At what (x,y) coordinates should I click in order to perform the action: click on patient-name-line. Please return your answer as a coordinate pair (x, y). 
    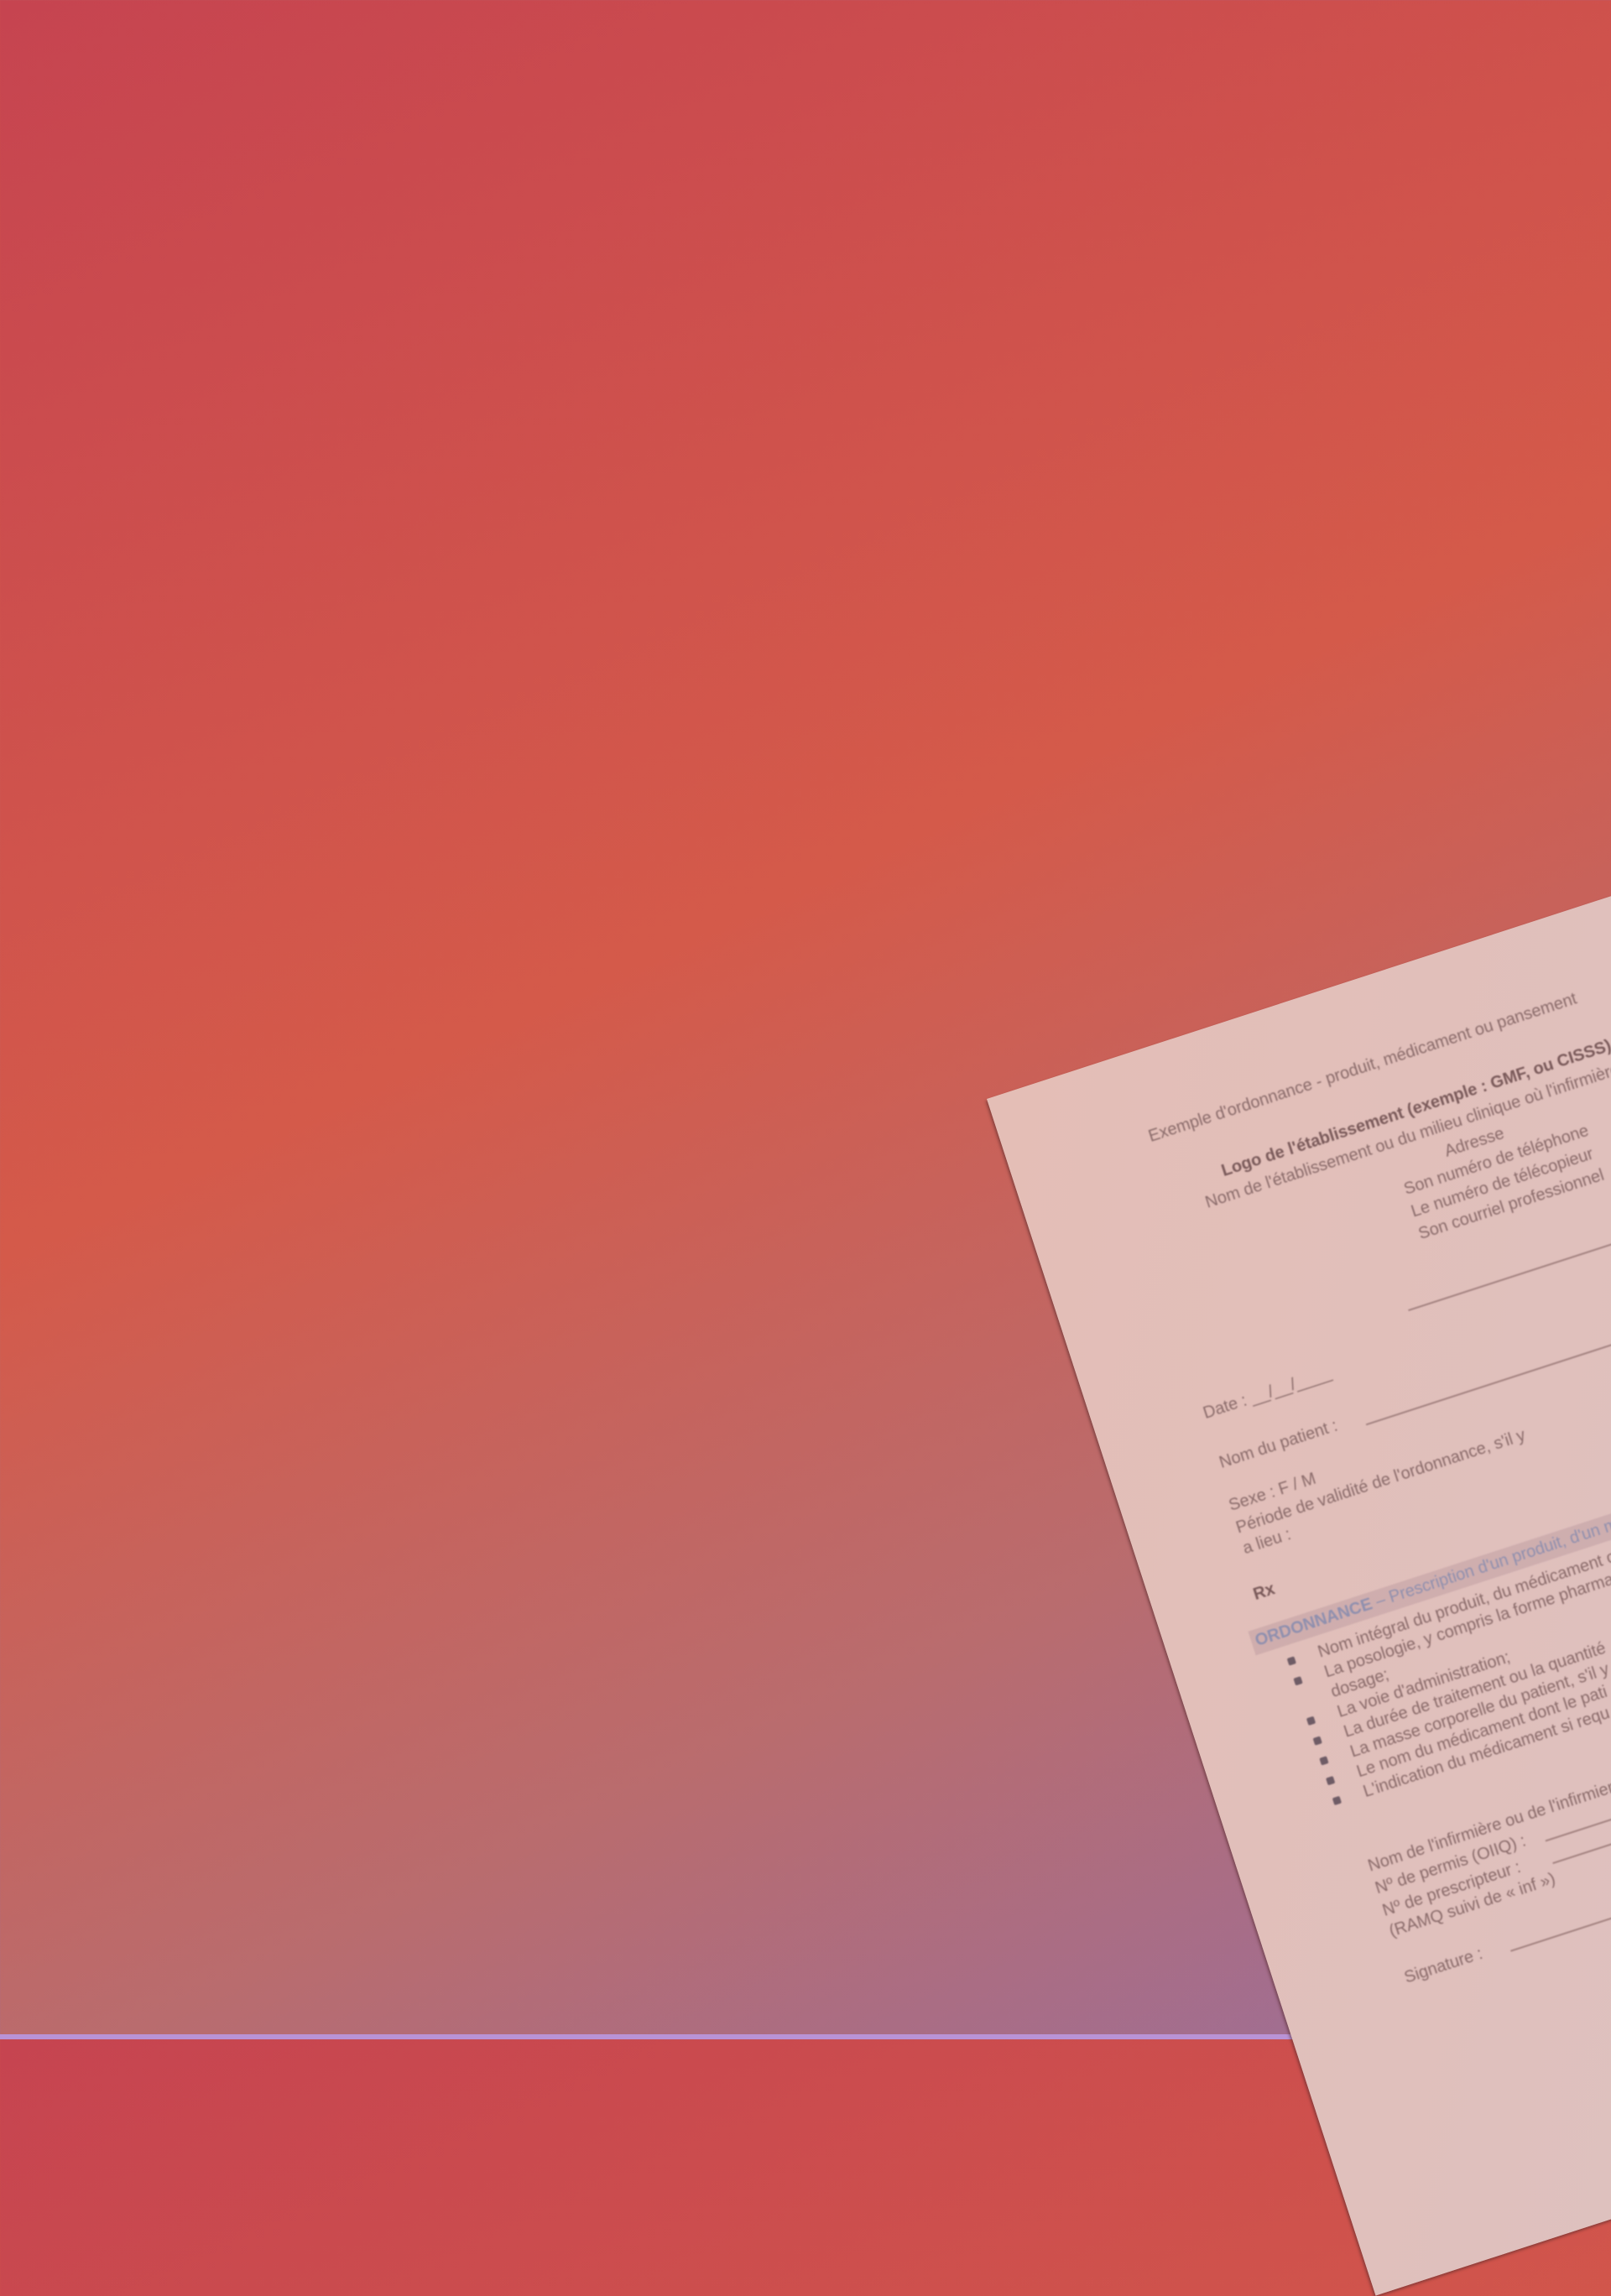
    Looking at the image, I should click on (1488, 1352).